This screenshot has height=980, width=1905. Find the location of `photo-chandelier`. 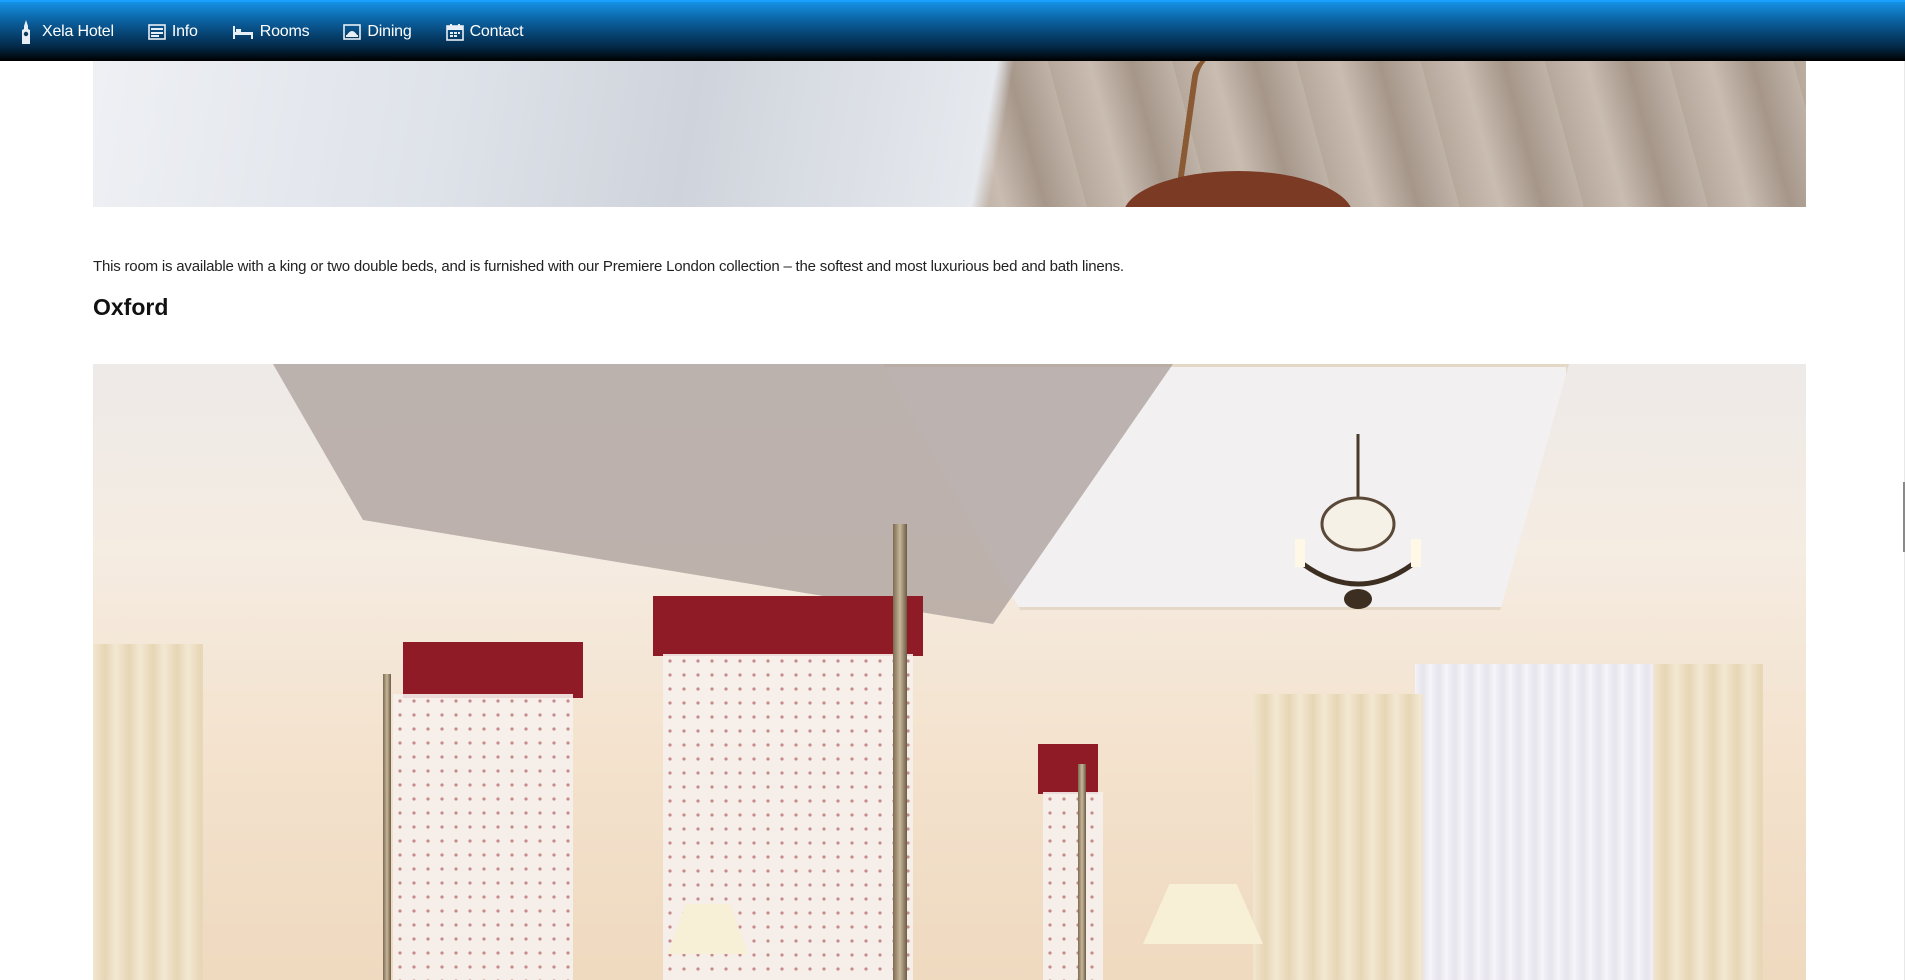

photo-chandelier is located at coordinates (1358, 521).